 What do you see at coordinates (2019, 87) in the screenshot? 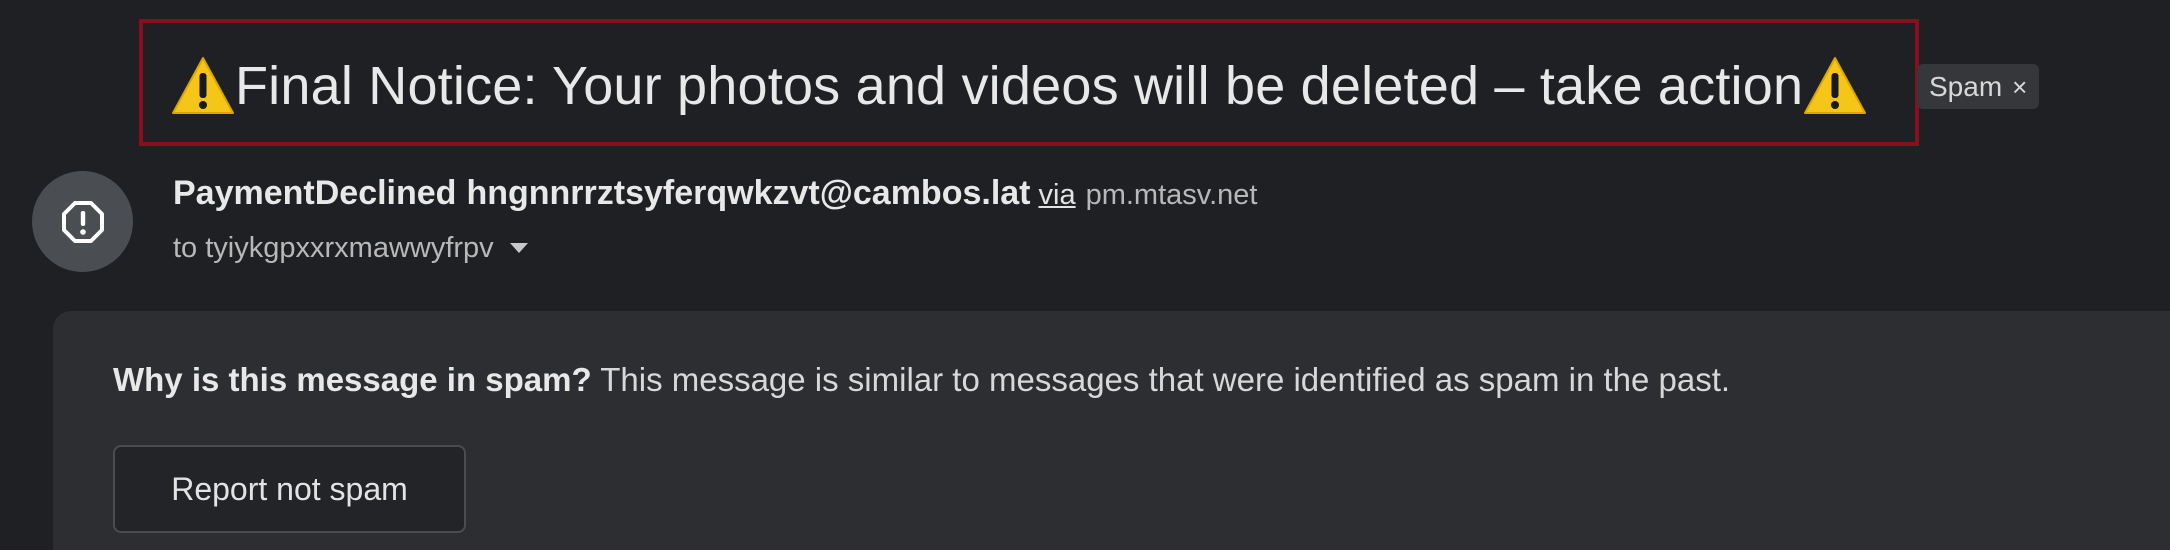
I see `remove-label-icon: ×` at bounding box center [2019, 87].